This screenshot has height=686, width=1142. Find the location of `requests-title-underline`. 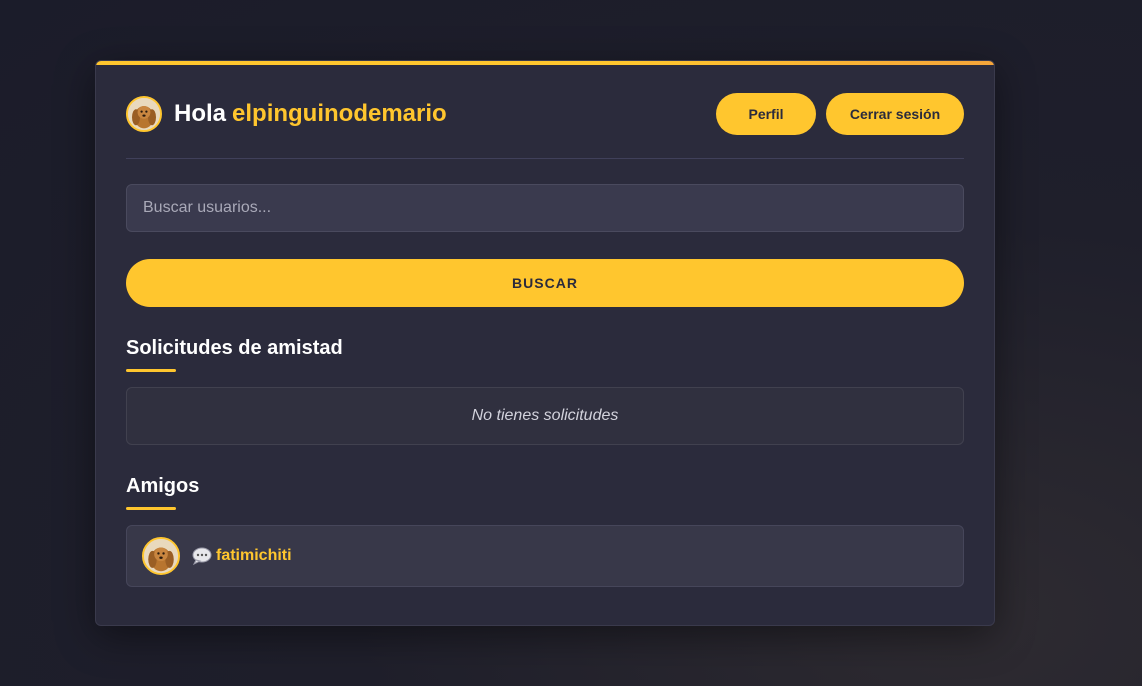

requests-title-underline is located at coordinates (151, 370).